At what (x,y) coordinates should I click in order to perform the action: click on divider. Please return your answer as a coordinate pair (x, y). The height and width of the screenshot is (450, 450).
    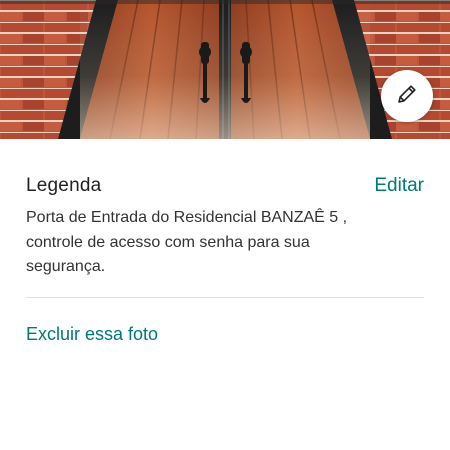
    Looking at the image, I should click on (225, 297).